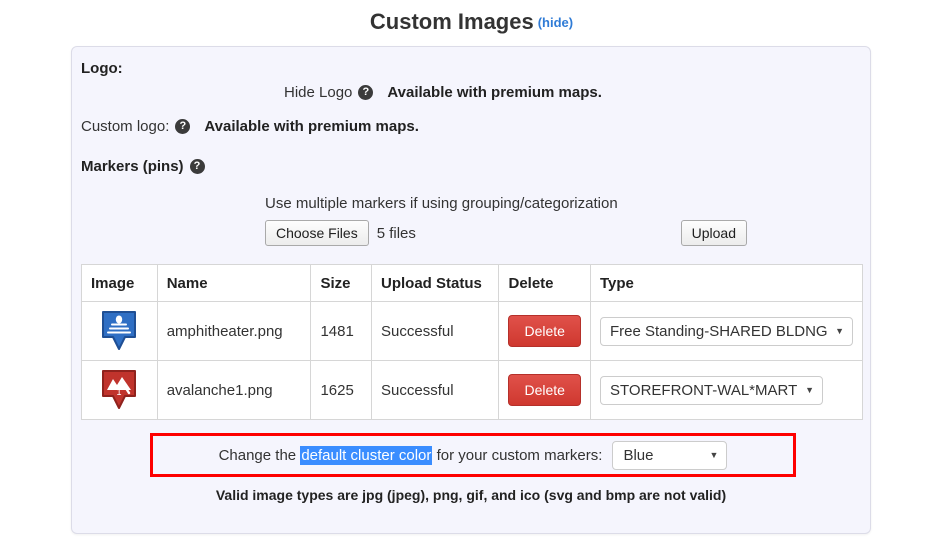 Image resolution: width=943 pixels, height=554 pixels. I want to click on markers-row: Markers (pins) ?, so click(143, 166).